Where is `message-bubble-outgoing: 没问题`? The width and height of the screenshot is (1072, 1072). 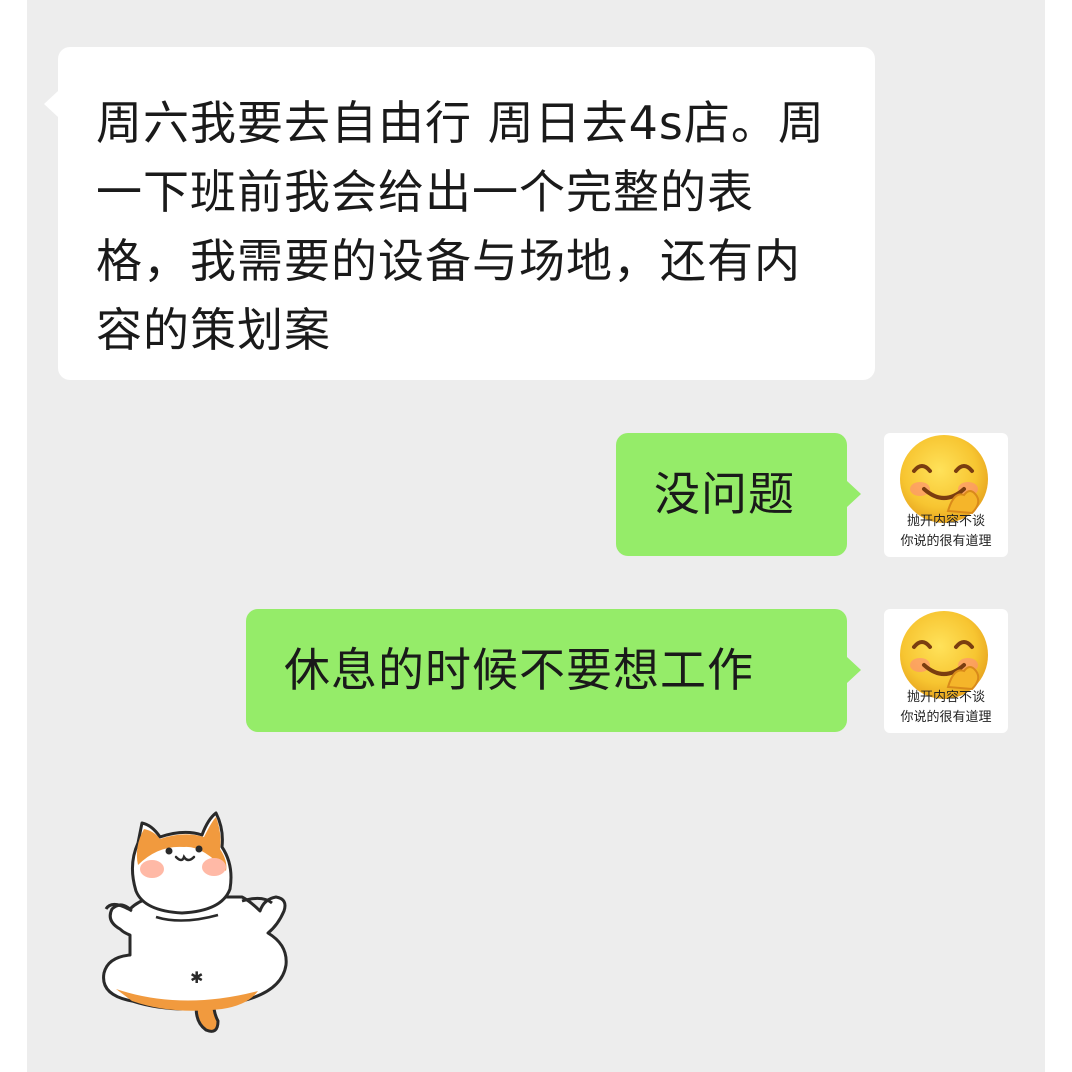
message-bubble-outgoing: 没问题 is located at coordinates (738, 494).